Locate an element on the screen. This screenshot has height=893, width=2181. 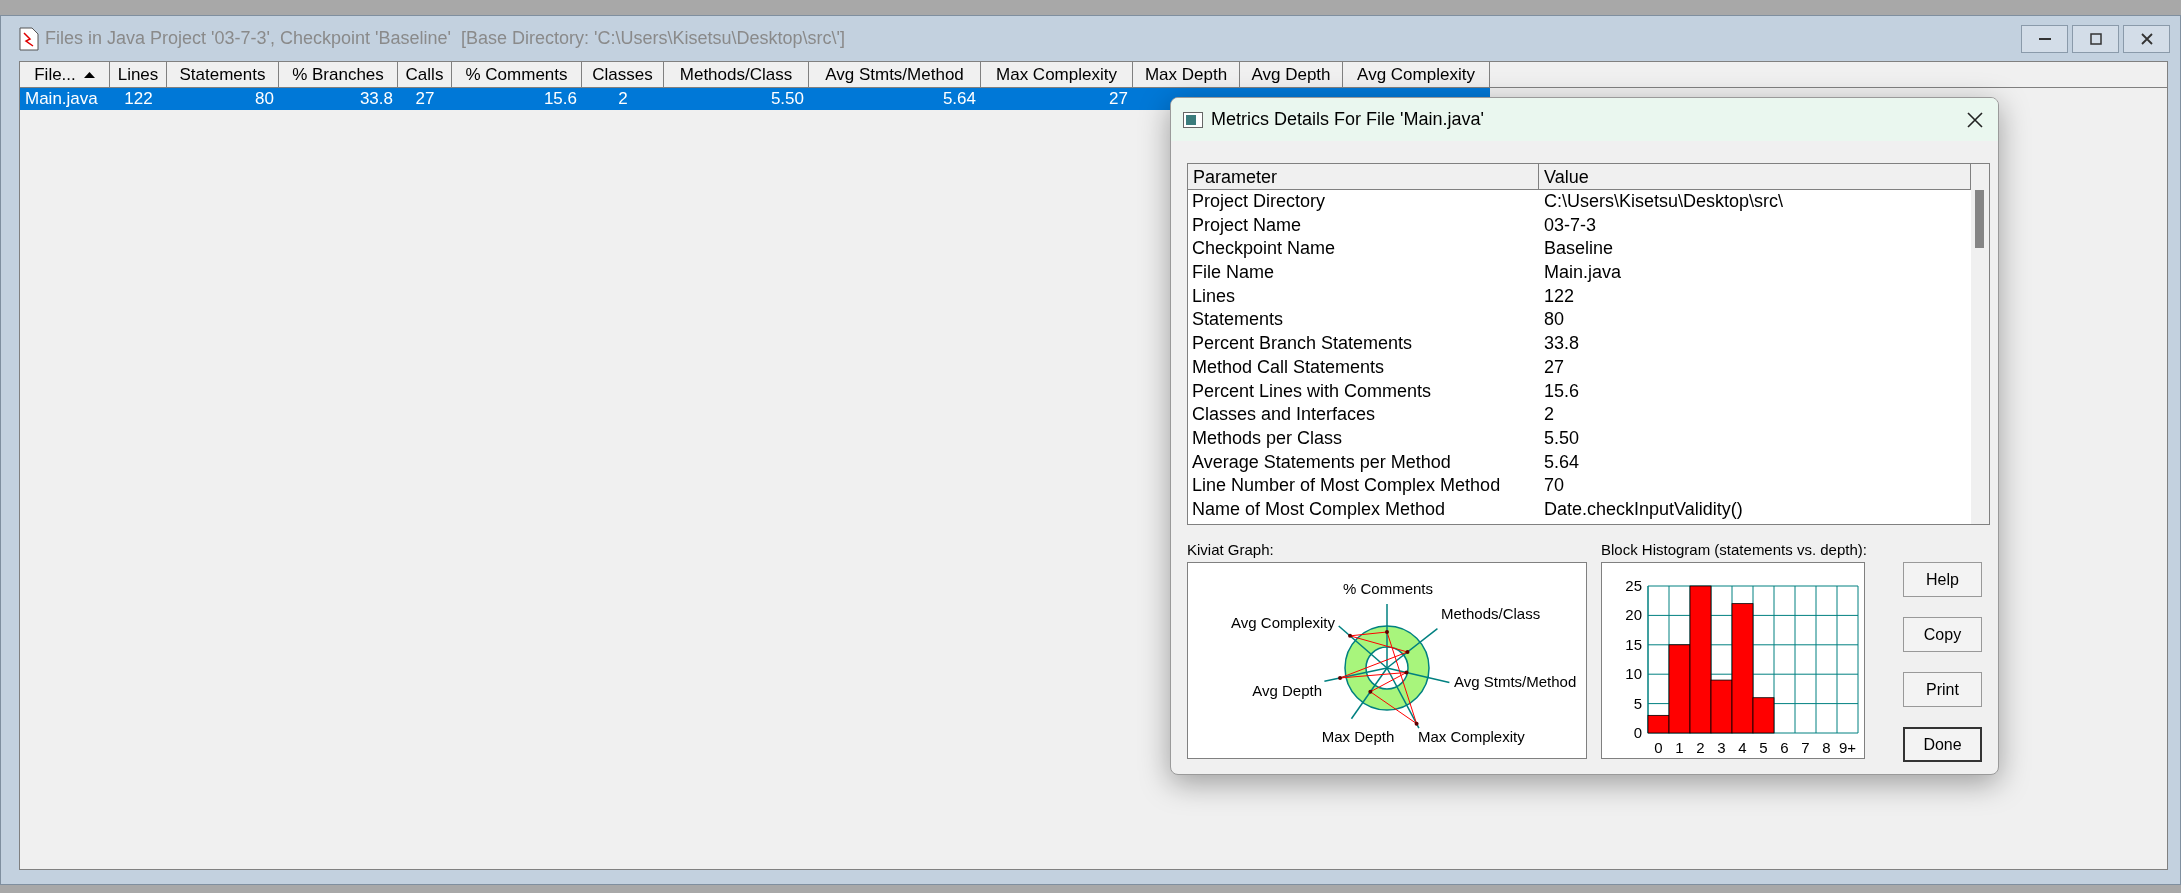
axis-tick-label: 4 is located at coordinates (1742, 747).